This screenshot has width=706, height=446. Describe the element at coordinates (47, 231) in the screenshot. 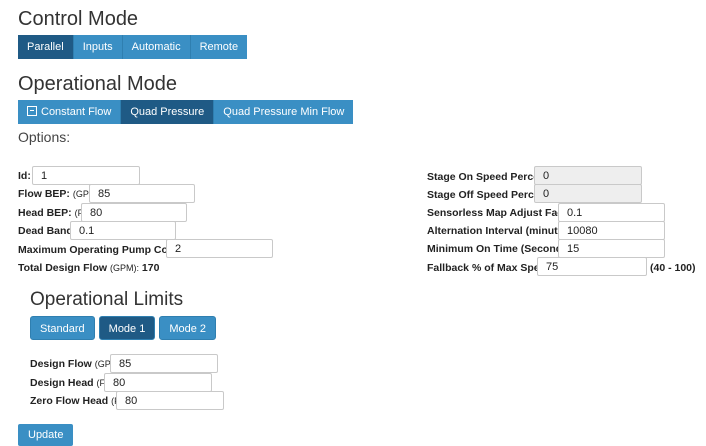

I see `dead-band-label: Dead Band:` at that location.